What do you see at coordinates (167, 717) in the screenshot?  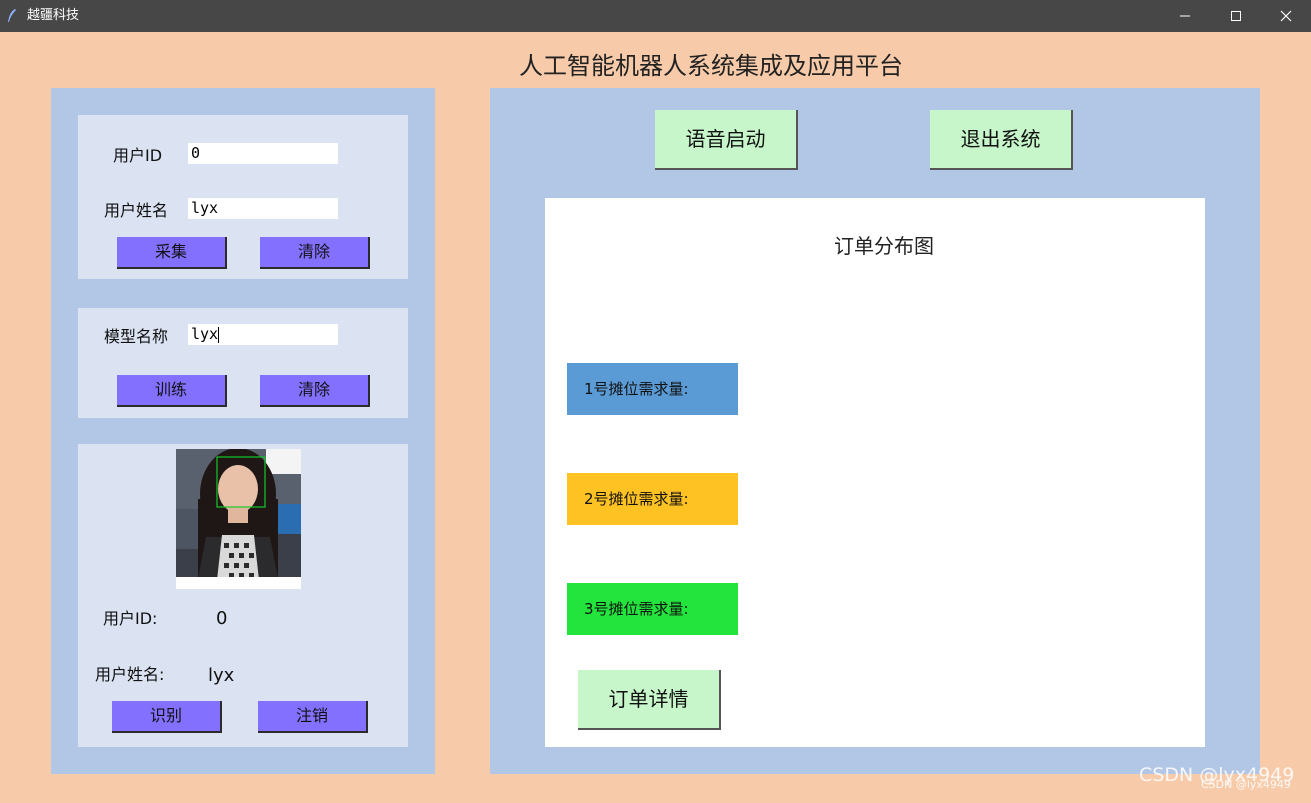 I see `recognize-button: 识别` at bounding box center [167, 717].